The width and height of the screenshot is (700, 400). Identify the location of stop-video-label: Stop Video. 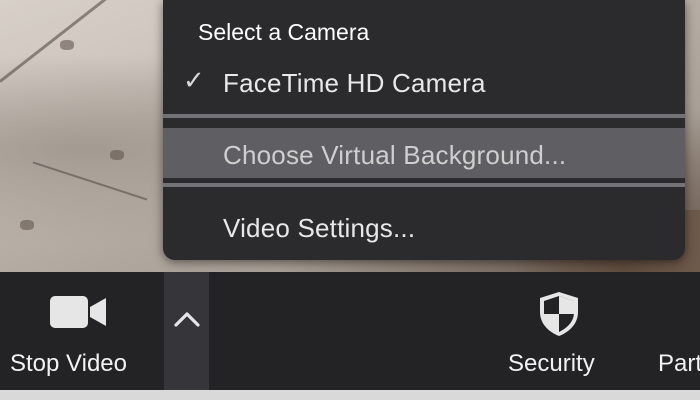
(68, 363).